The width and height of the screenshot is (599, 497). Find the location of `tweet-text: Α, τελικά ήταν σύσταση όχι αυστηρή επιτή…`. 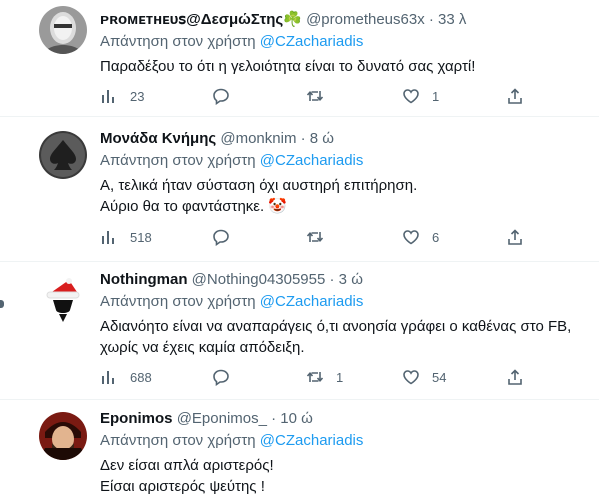

tweet-text: Α, τελικά ήταν σύσταση όχι αυστηρή επιτή… is located at coordinates (259, 196).